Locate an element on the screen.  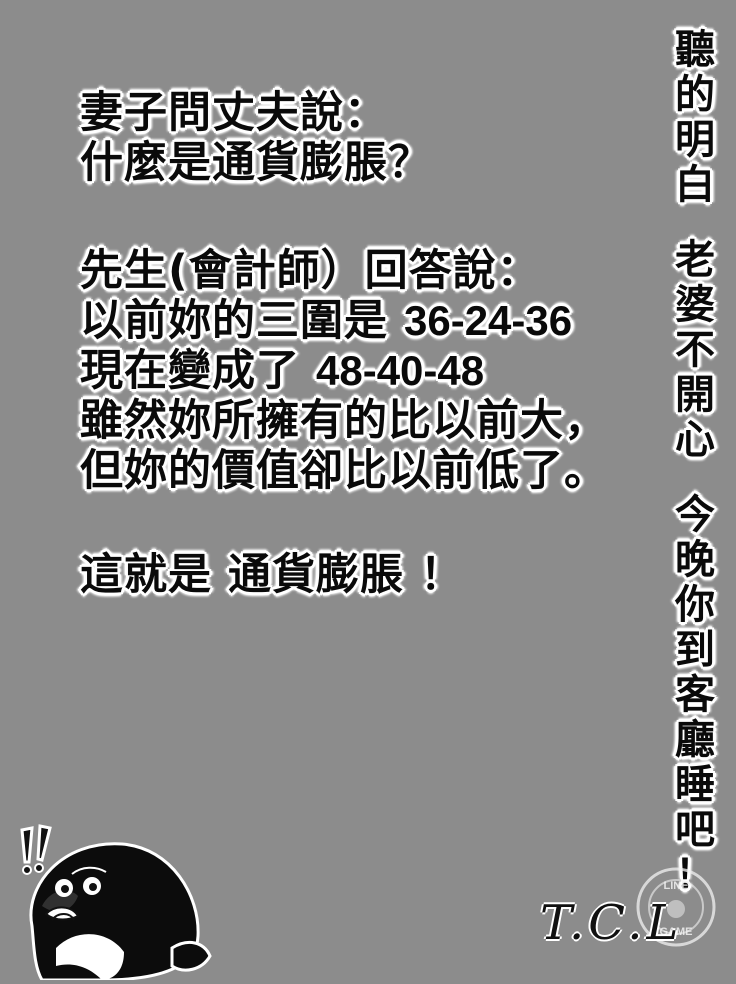
text-line-punchline: 這就是 通貨膨脹 ！ is located at coordinates (272, 575).